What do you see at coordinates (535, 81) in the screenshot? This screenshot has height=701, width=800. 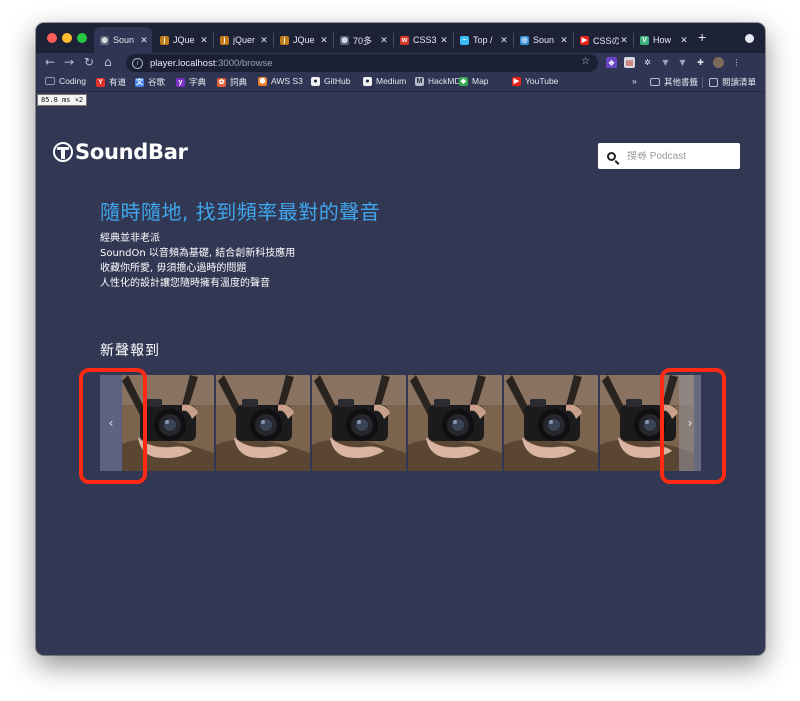 I see `bookmark-item: ▶ YouTube` at bounding box center [535, 81].